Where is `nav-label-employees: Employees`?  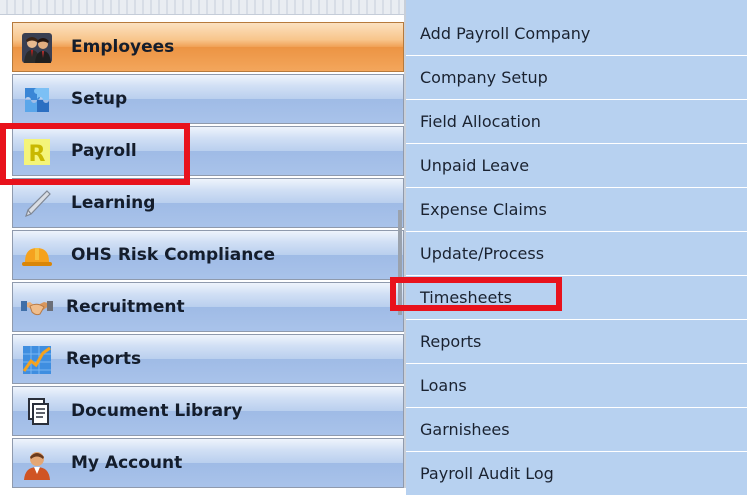
nav-label-employees: Employees is located at coordinates (123, 47).